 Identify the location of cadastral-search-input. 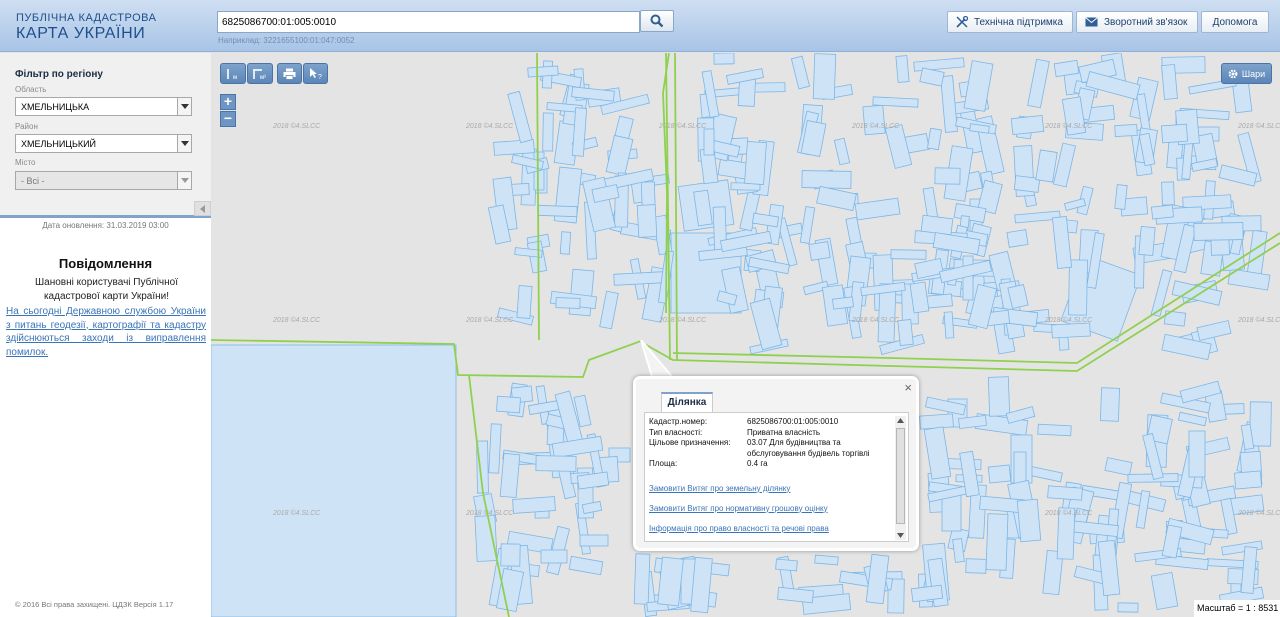
(428, 22).